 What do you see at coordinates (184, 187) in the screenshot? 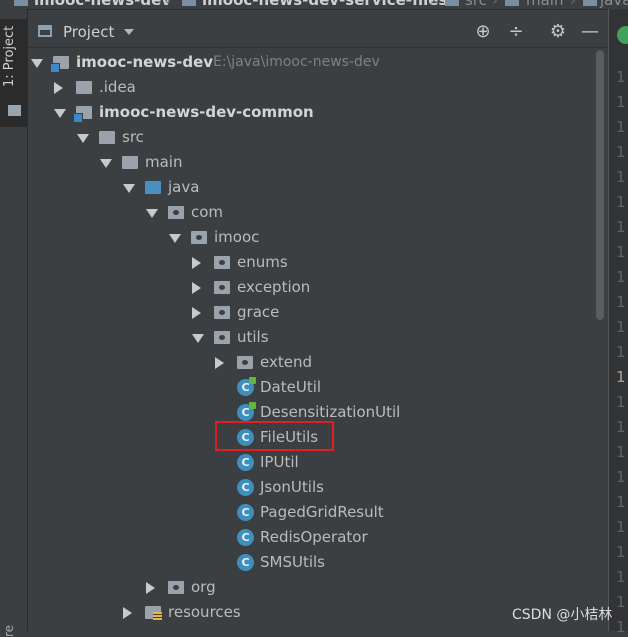
I see `tree-node-label: java` at bounding box center [184, 187].